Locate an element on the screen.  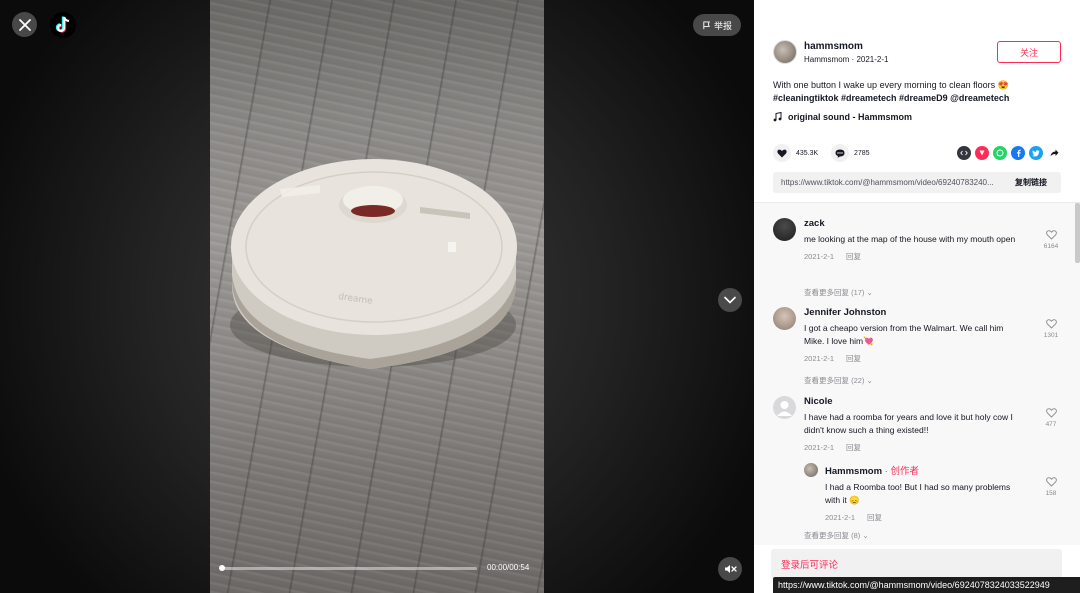
share-icons is located at coordinates (1009, 153).